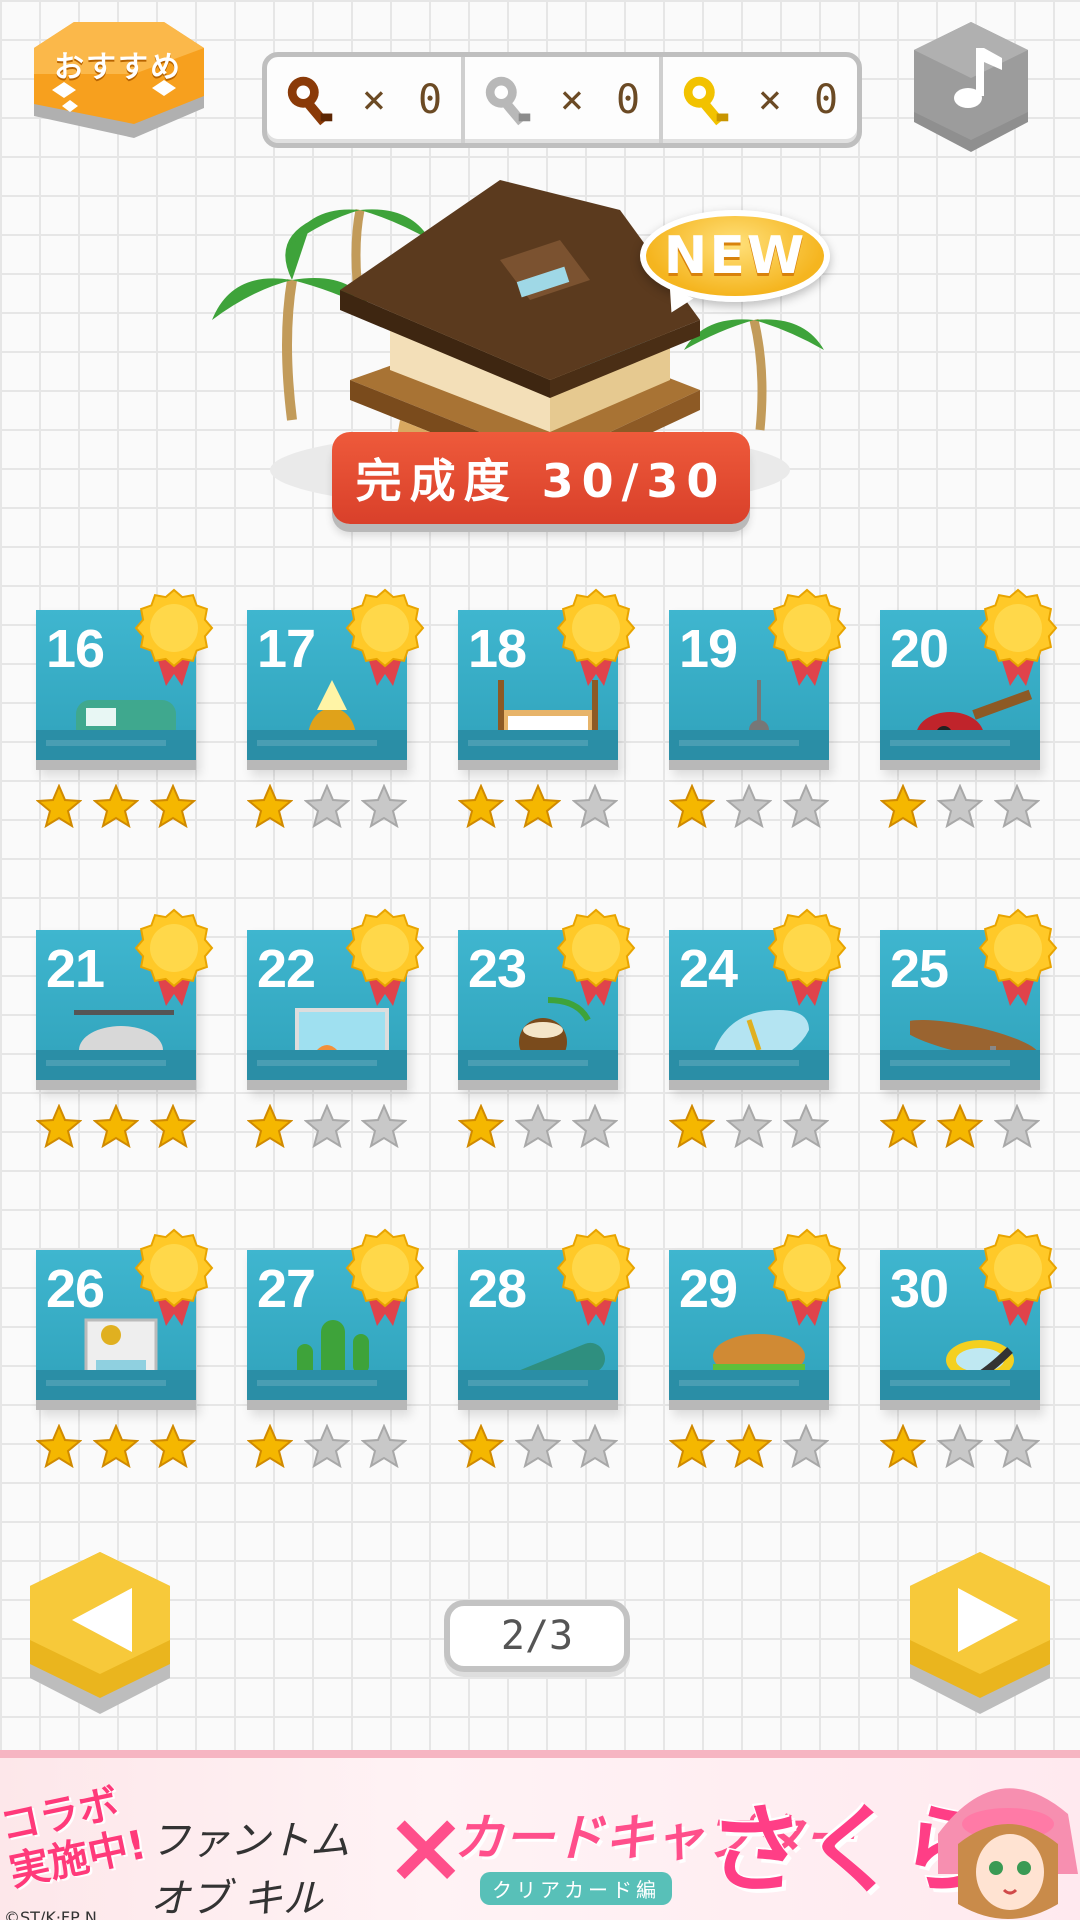 The image size is (1080, 1920). I want to click on level-number: 24, so click(708, 969).